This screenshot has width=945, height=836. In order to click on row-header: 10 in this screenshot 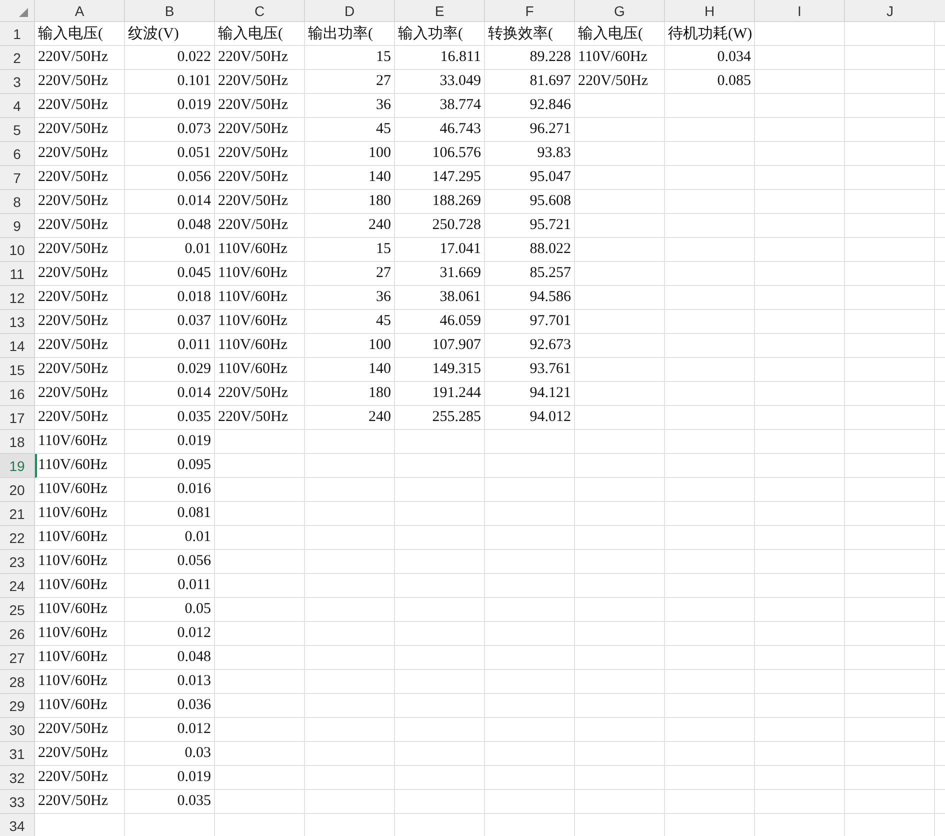, I will do `click(17, 250)`.